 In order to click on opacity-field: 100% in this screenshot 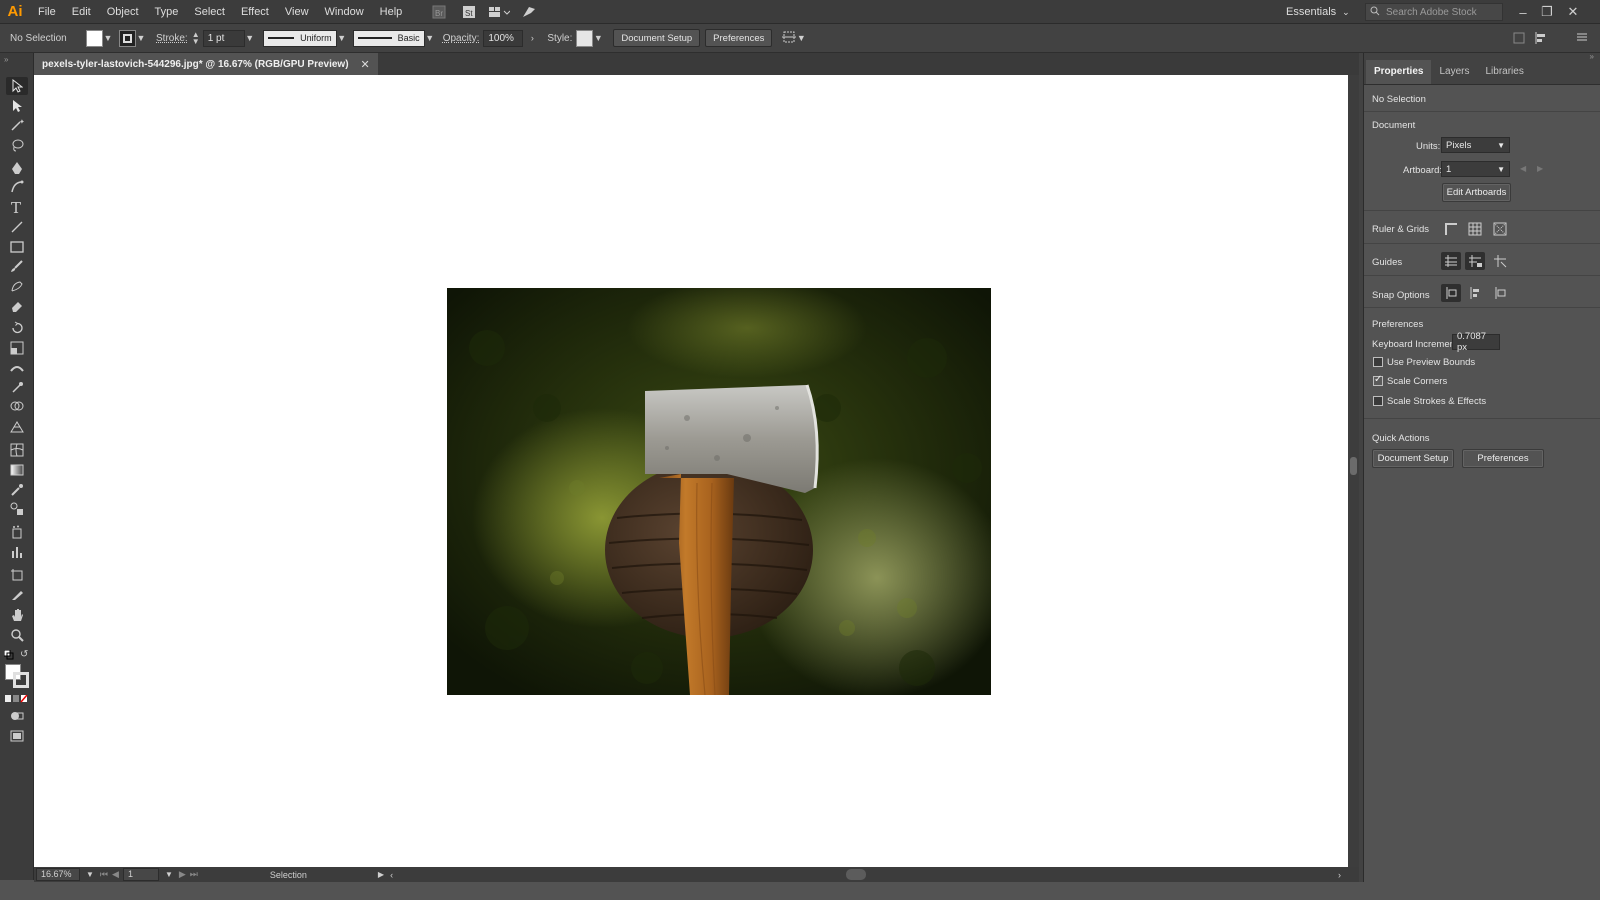, I will do `click(503, 38)`.